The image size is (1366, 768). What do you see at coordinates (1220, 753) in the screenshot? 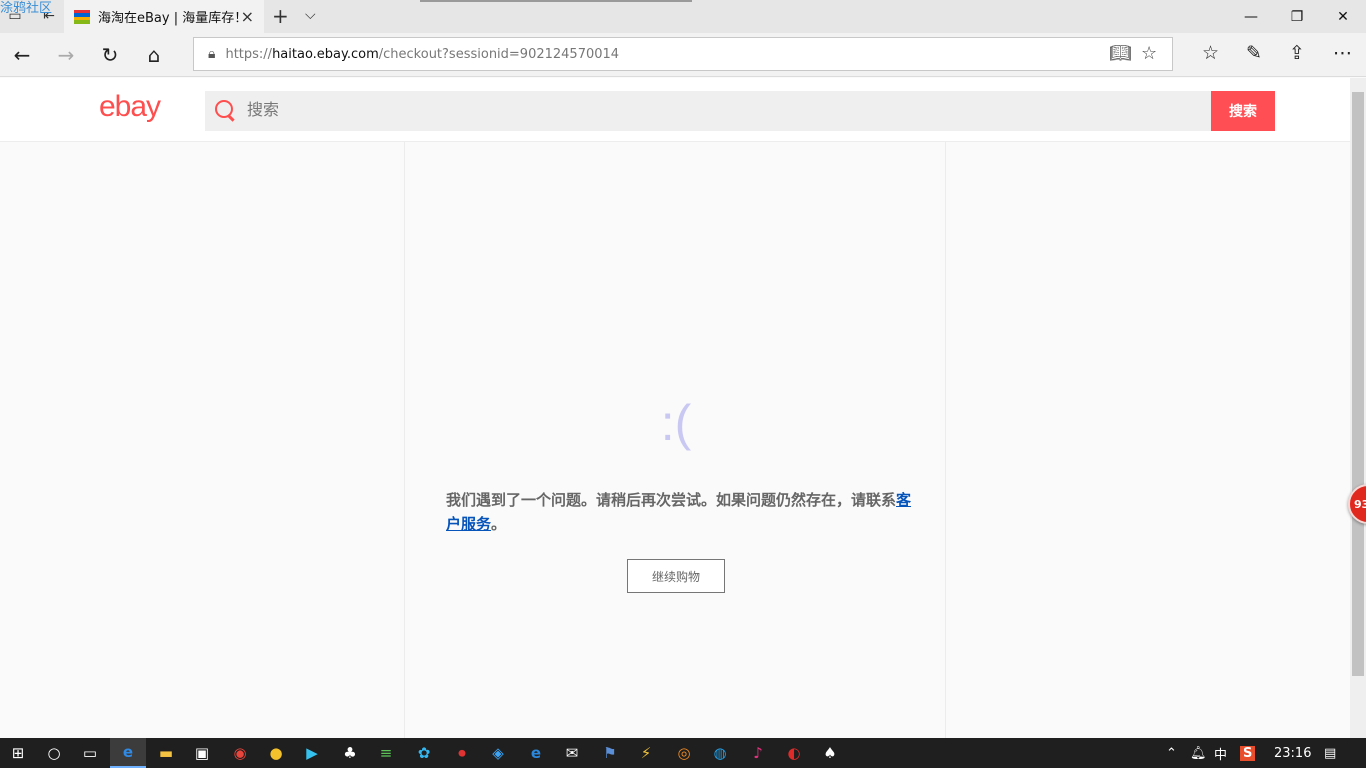
I see `ime-indicator: 中` at bounding box center [1220, 753].